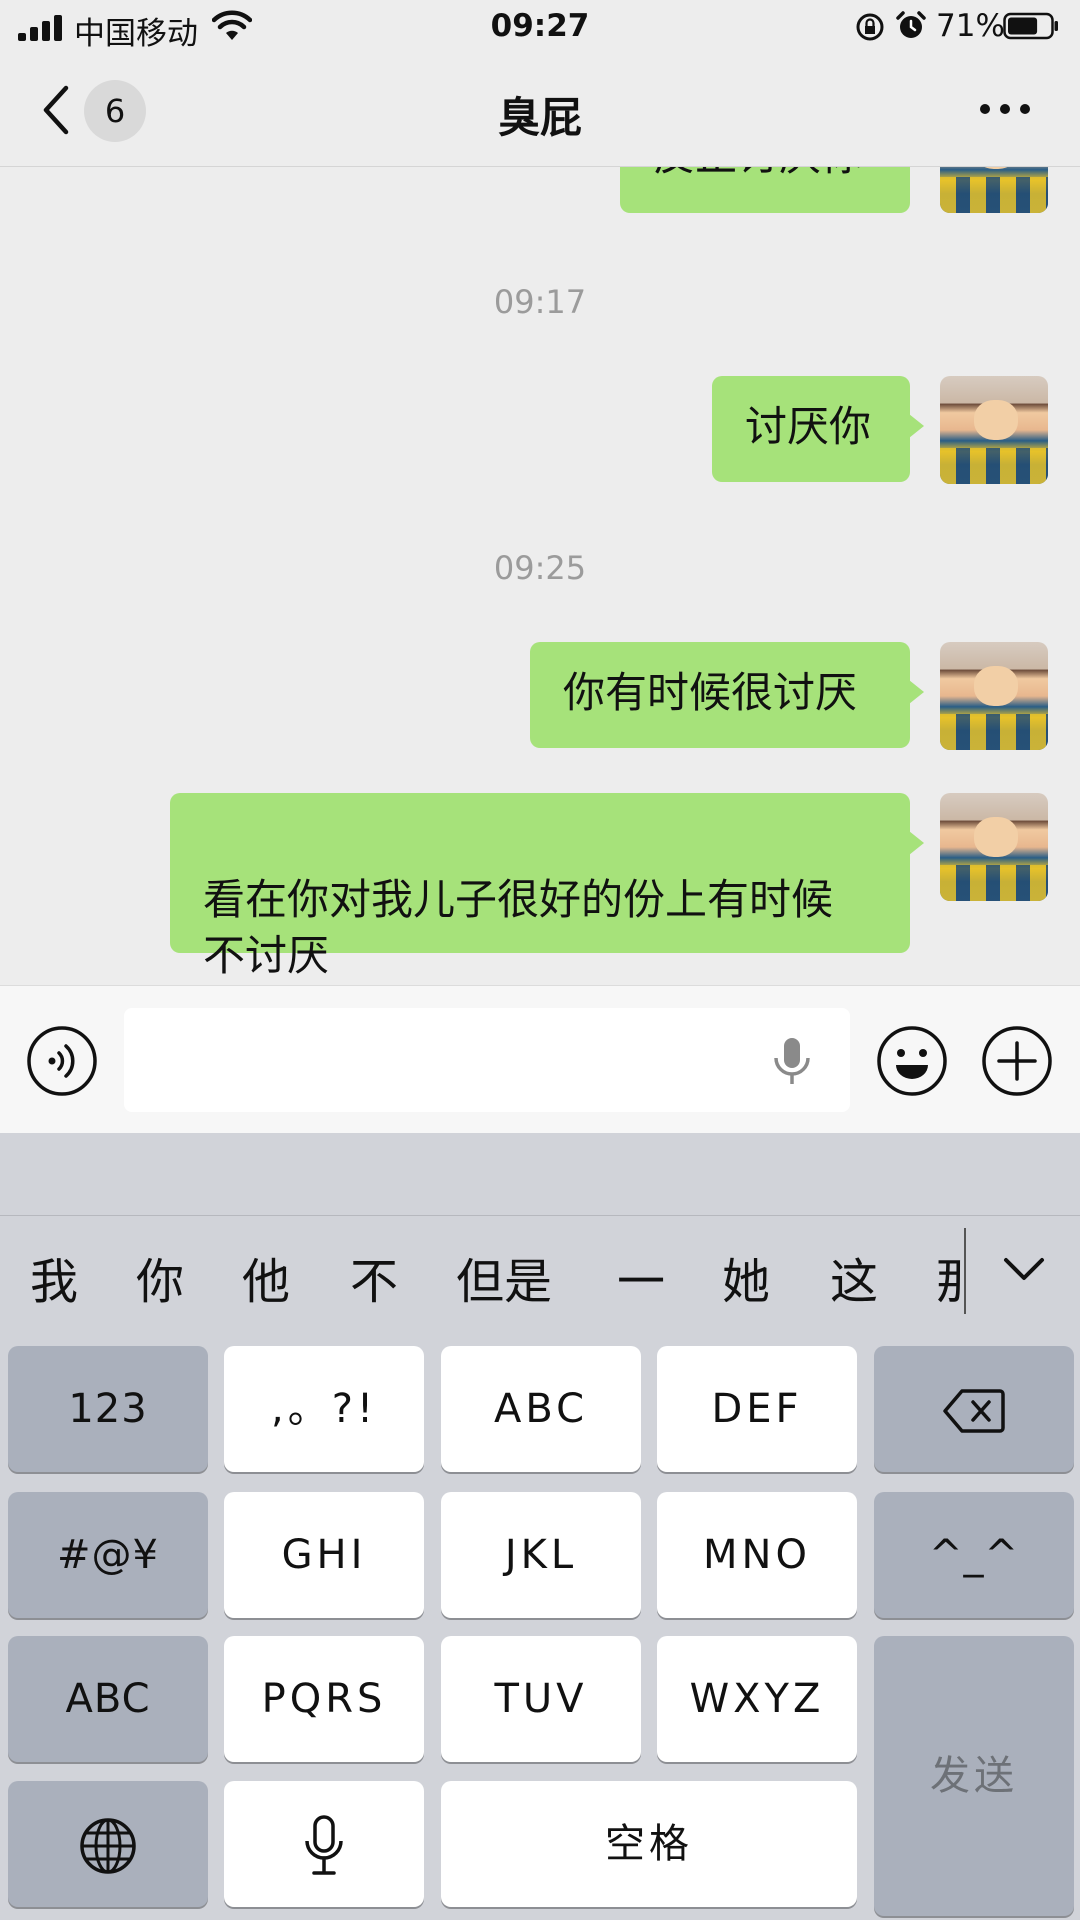 Image resolution: width=1080 pixels, height=1920 pixels. What do you see at coordinates (540, 302) in the screenshot?
I see `timestamp: 09:17` at bounding box center [540, 302].